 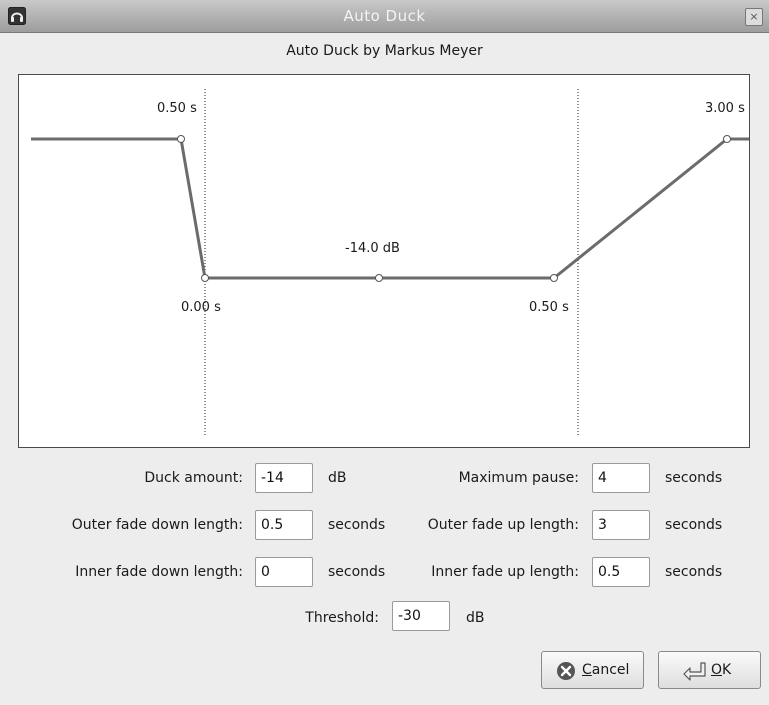 What do you see at coordinates (201, 307) in the screenshot?
I see `inner-fade-down-label: 0.00 s` at bounding box center [201, 307].